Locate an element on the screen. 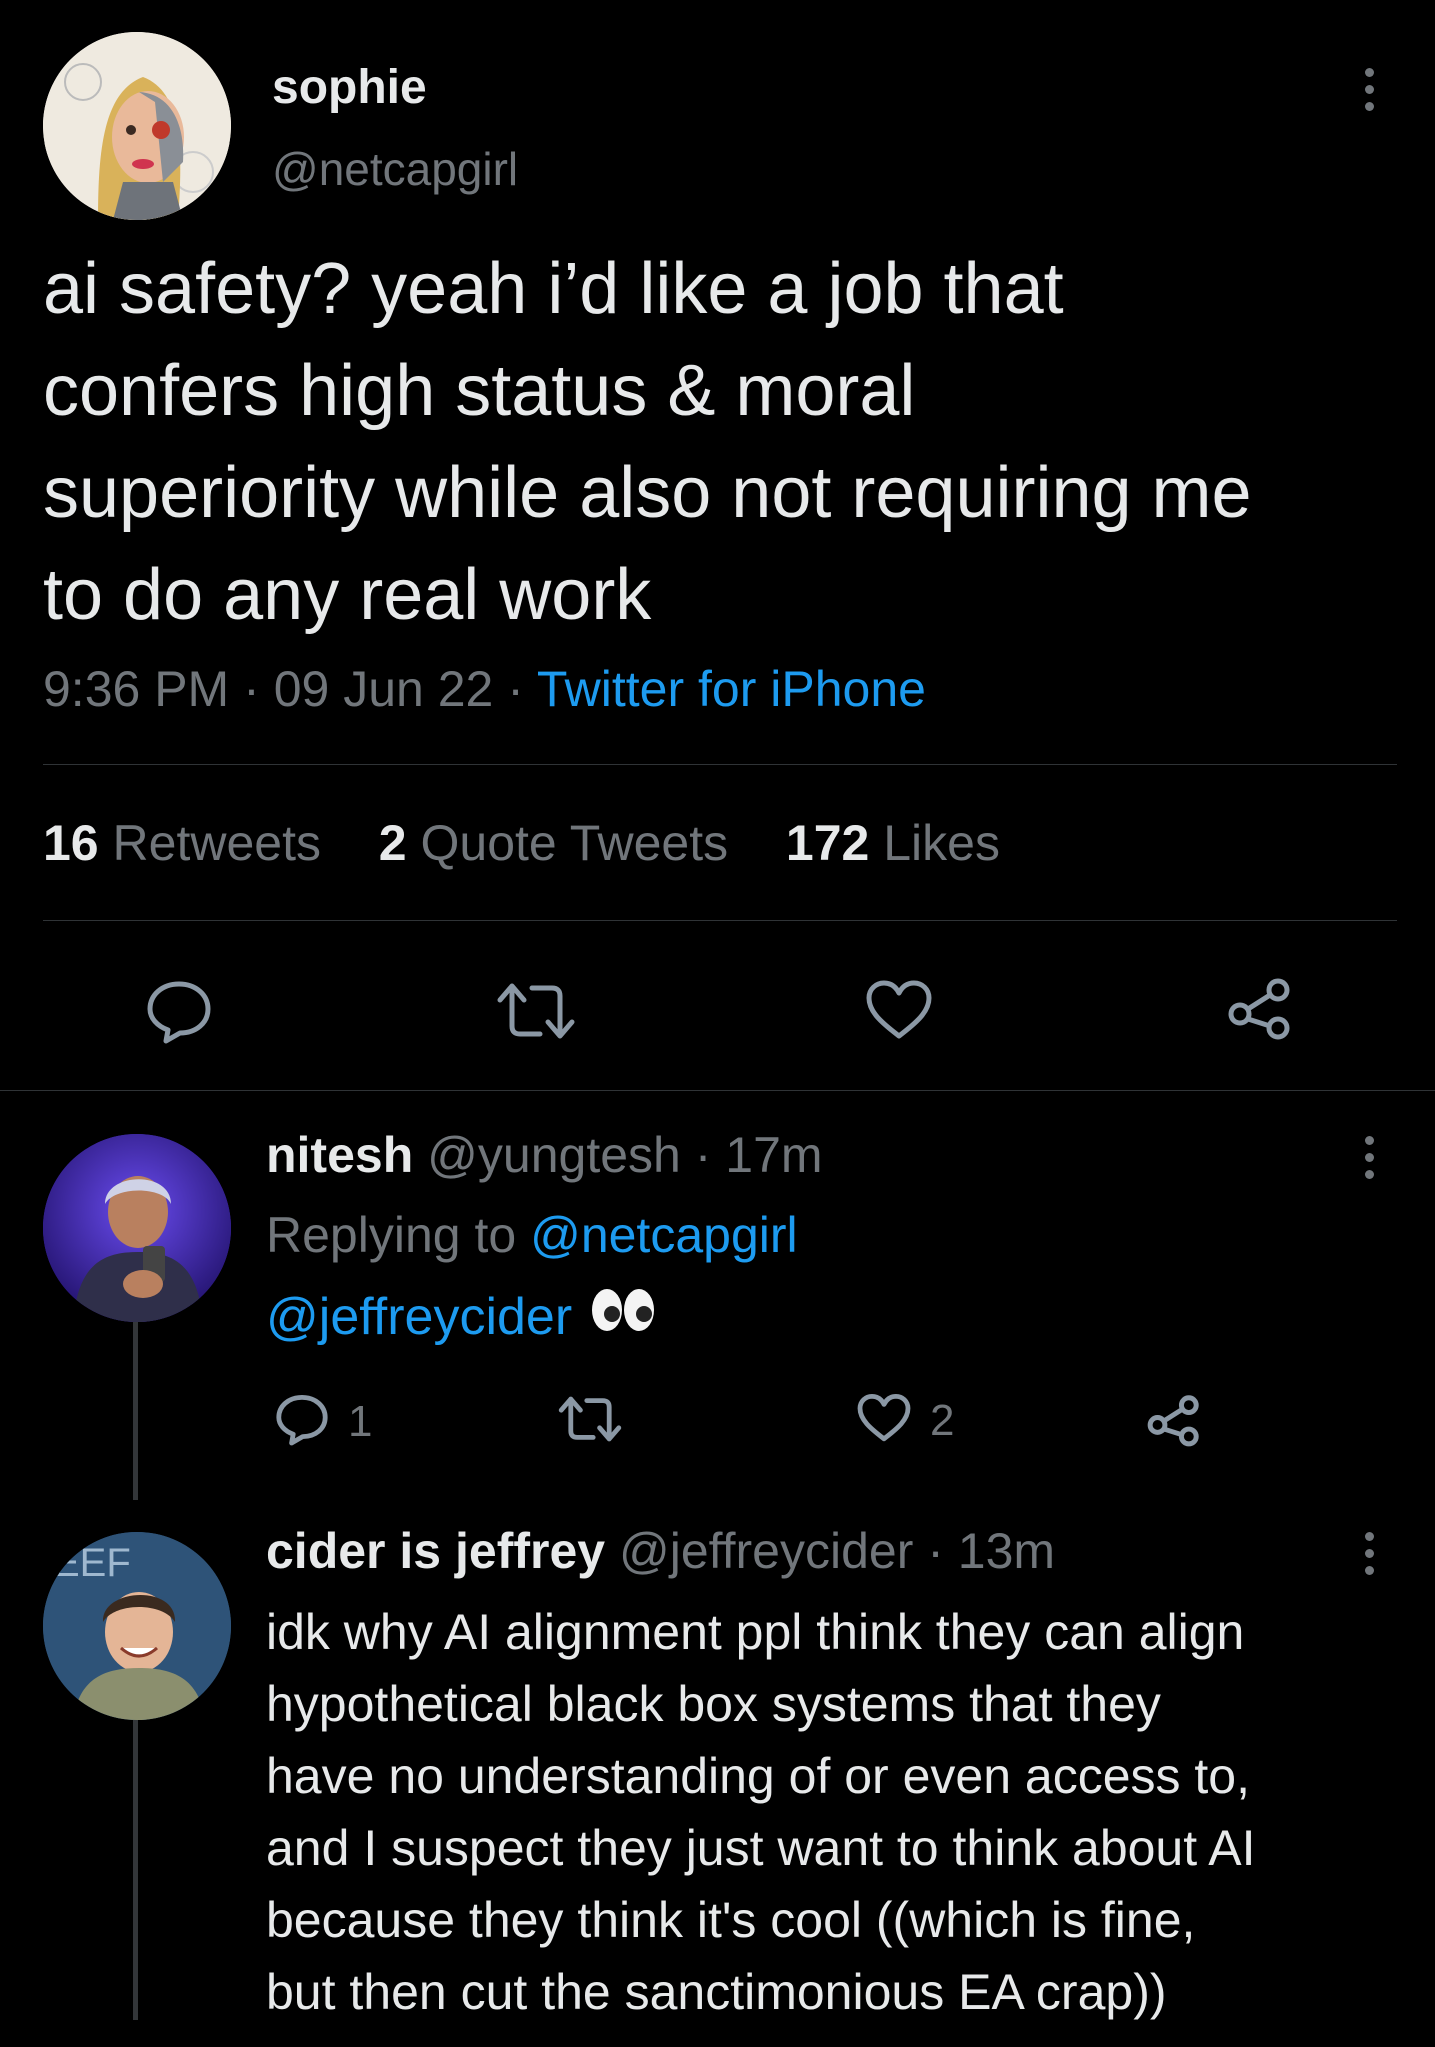  tweet-time: 9:36 PM is located at coordinates (136, 689).